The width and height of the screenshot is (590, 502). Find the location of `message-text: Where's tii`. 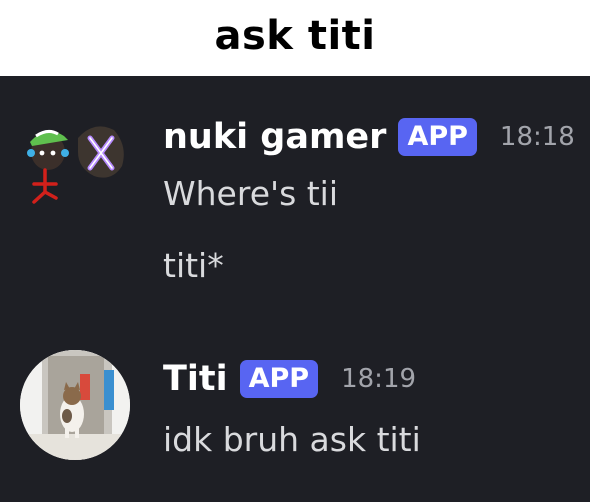

message-text: Where's tii is located at coordinates (251, 193).